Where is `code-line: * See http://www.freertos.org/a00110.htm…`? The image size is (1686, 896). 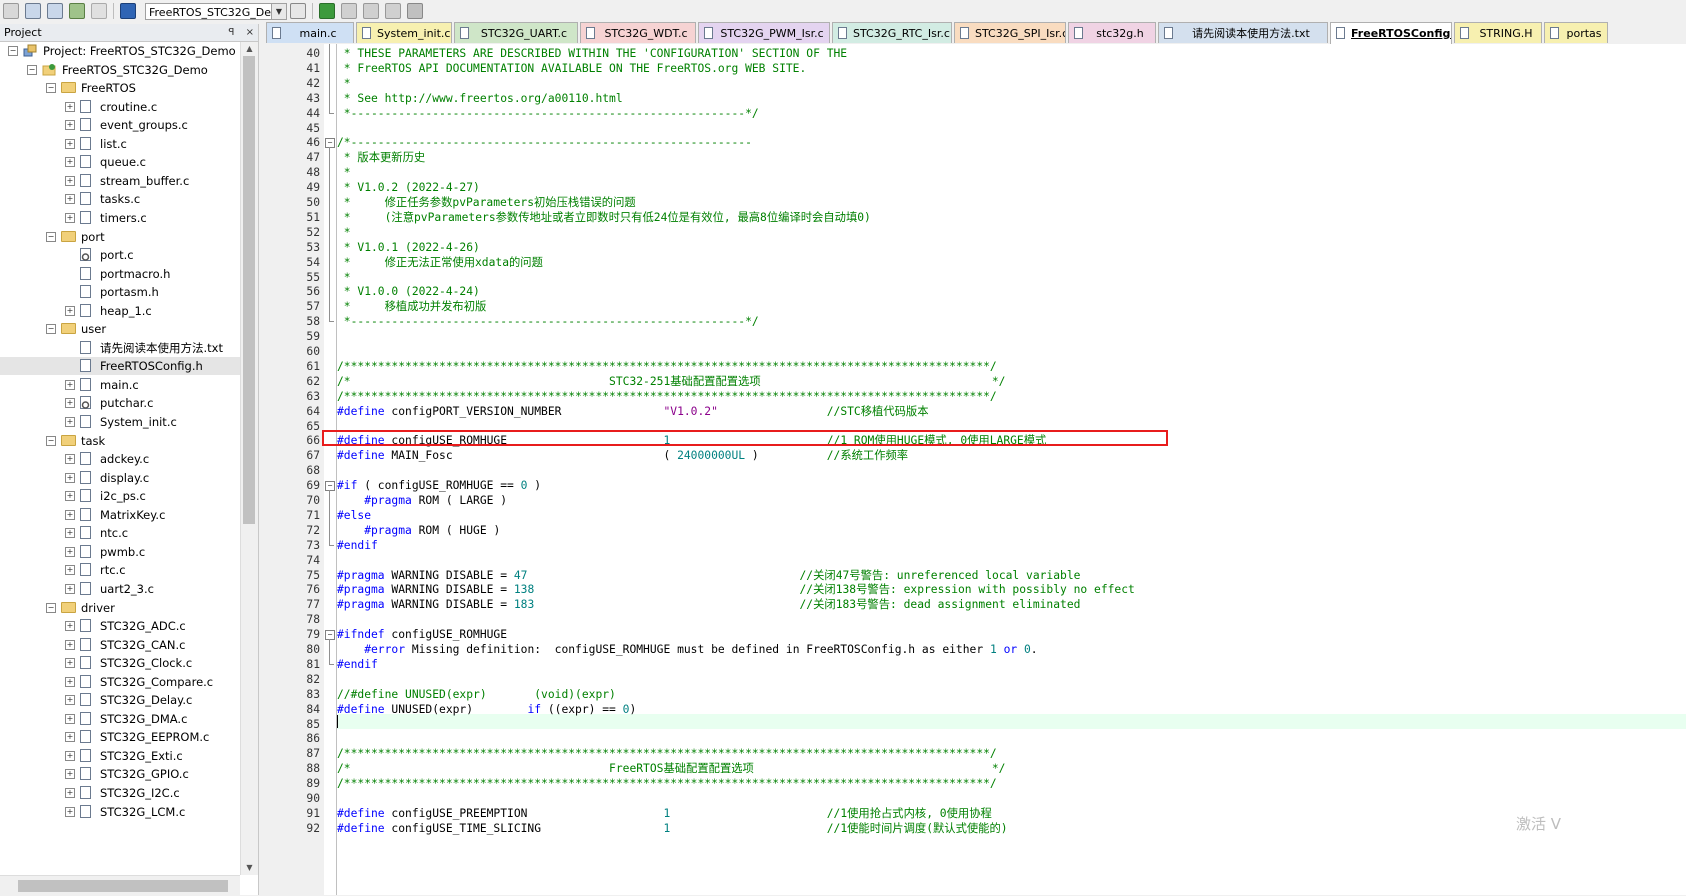
code-line: * See http://www.freertos.org/a00110.htm… is located at coordinates (480, 98).